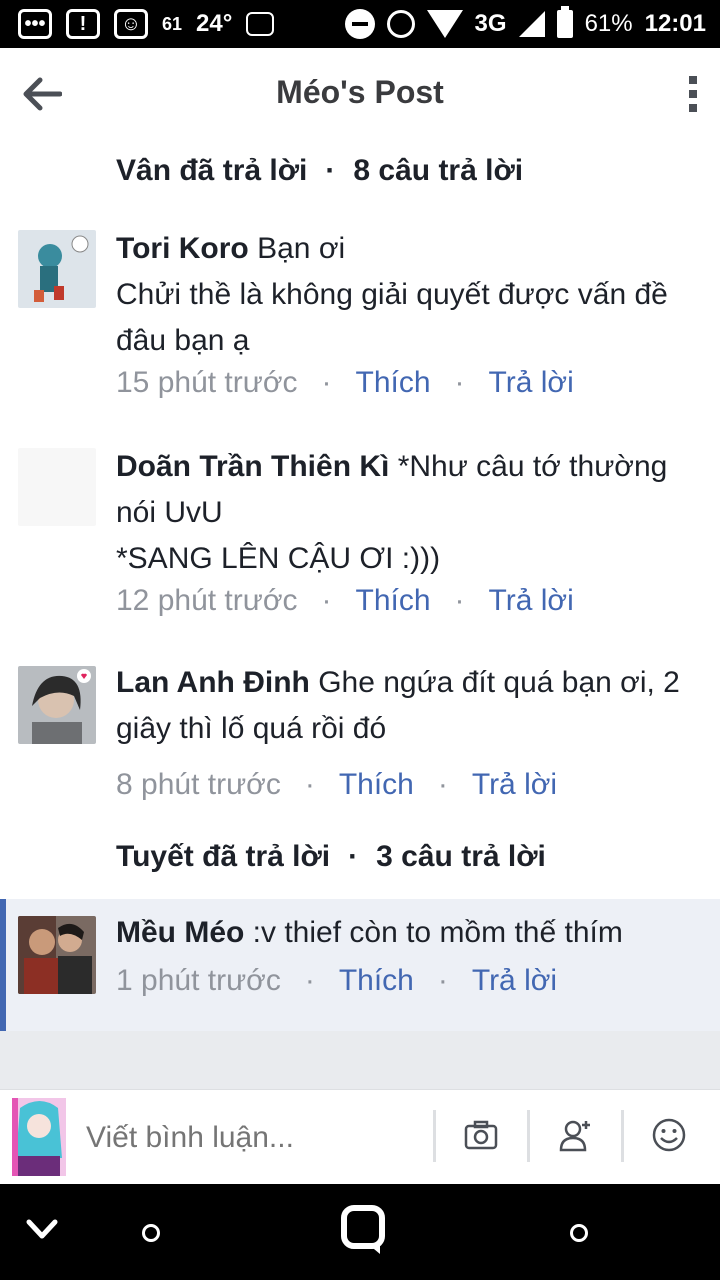 The width and height of the screenshot is (720, 1280). I want to click on comment-text: :v thief còn to mồm thế thím, so click(433, 932).